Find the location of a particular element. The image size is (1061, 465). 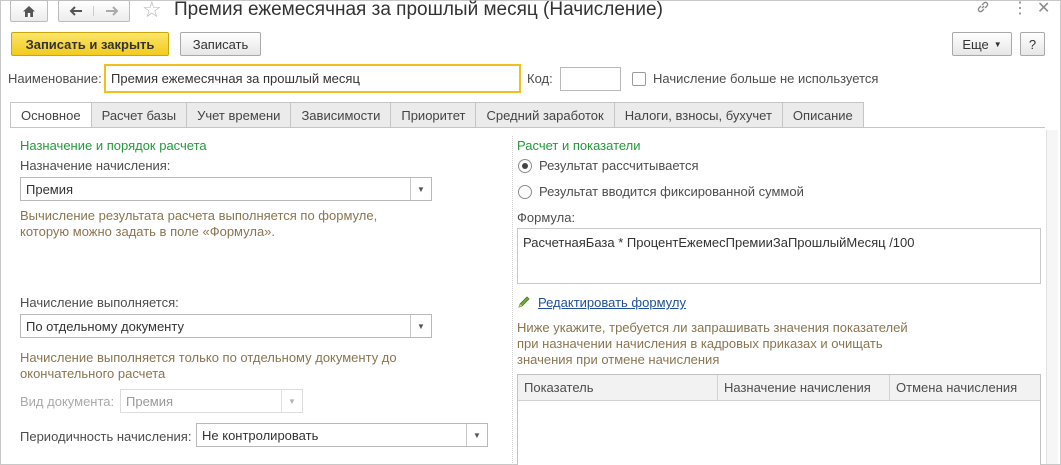

pencil-icon is located at coordinates (524, 303).